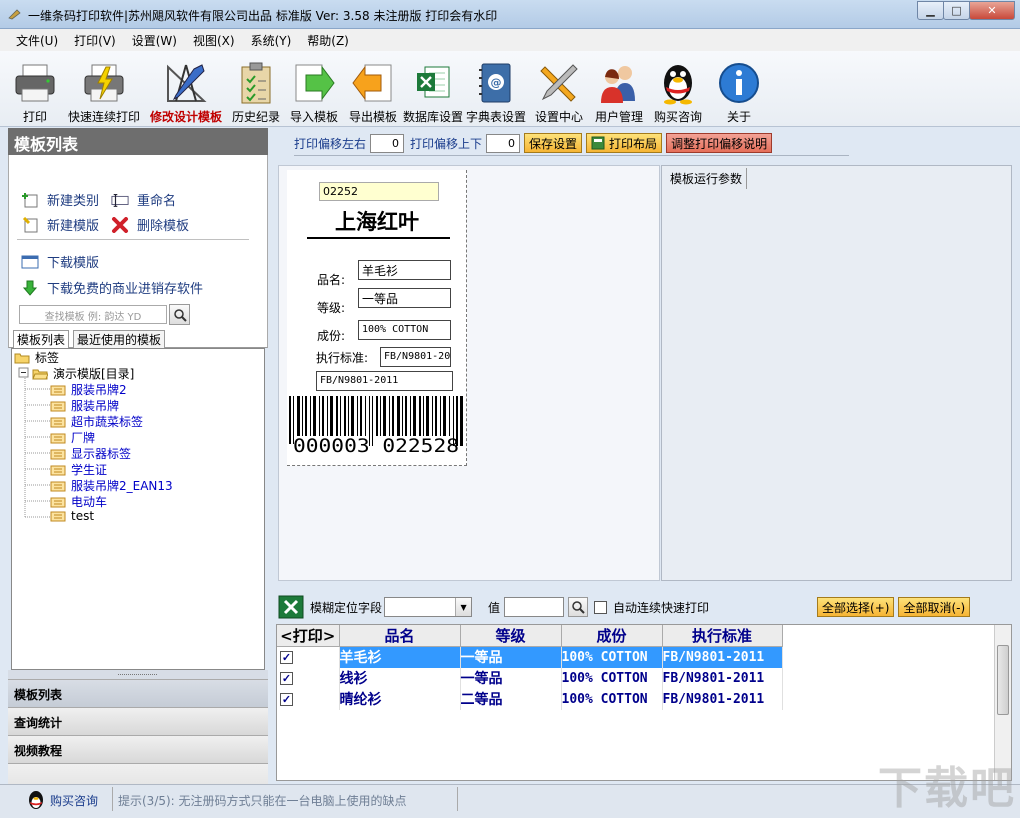  I want to click on download-software-link: 下载免费的商业进销存软件, so click(112, 287).